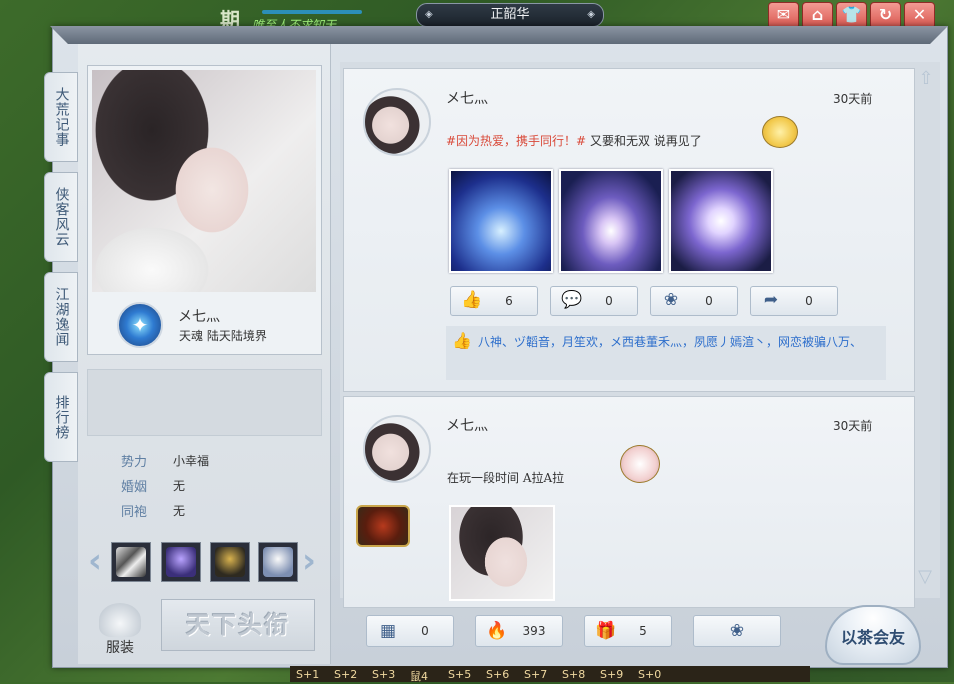 The height and width of the screenshot is (684, 954). I want to click on skill-slot: S+3, so click(383, 674).